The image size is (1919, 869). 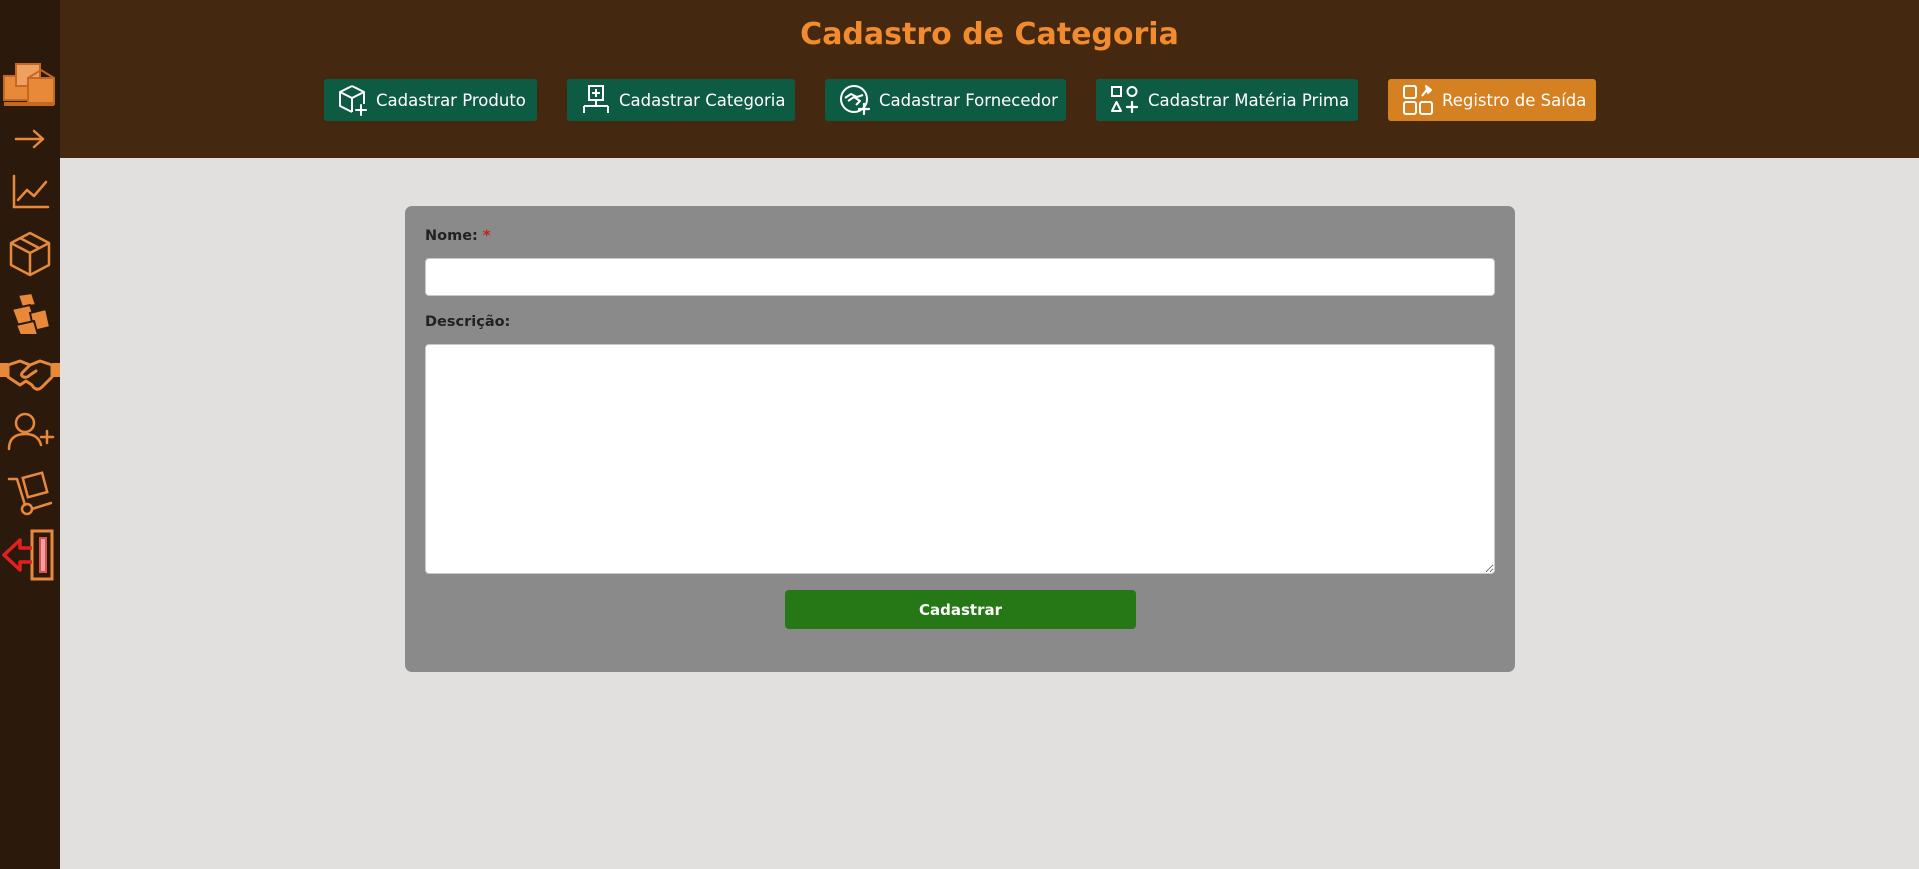 I want to click on required-mark: *, so click(x=486, y=236).